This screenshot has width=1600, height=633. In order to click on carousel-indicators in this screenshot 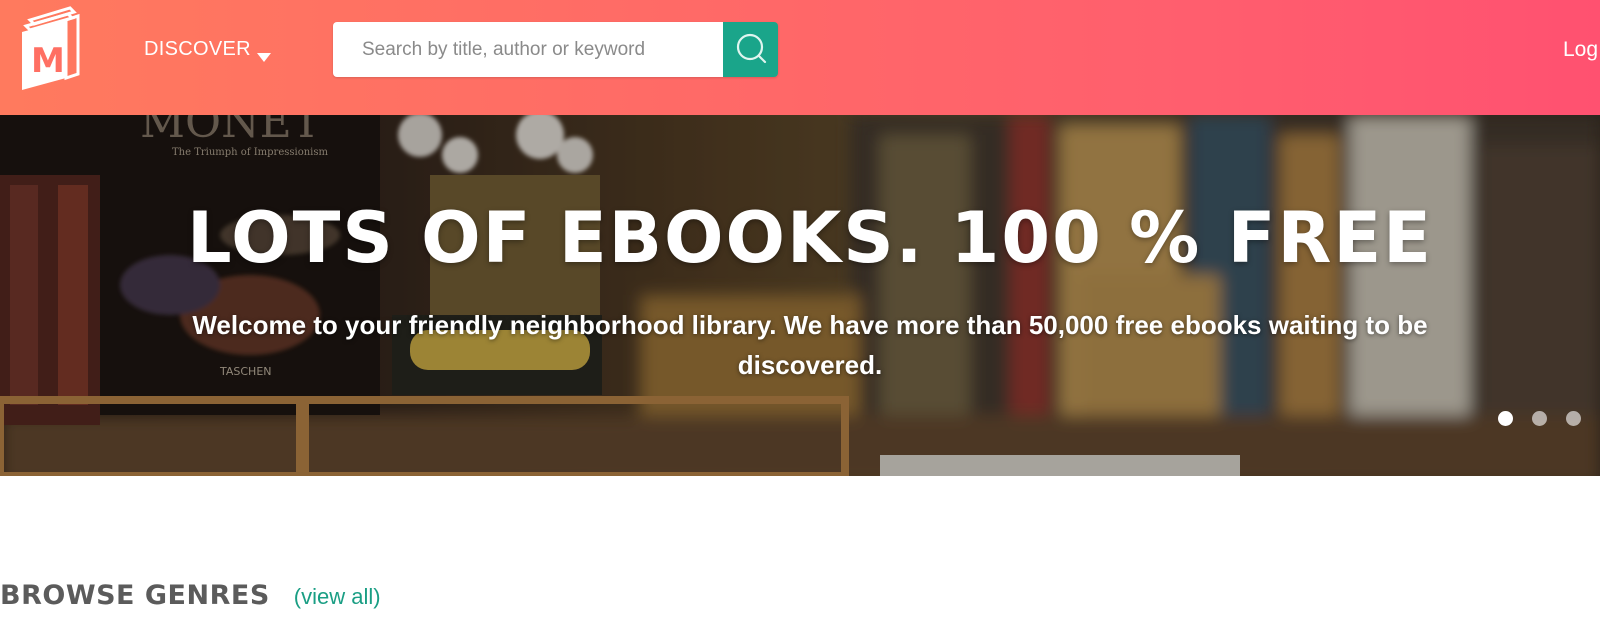, I will do `click(1539, 418)`.